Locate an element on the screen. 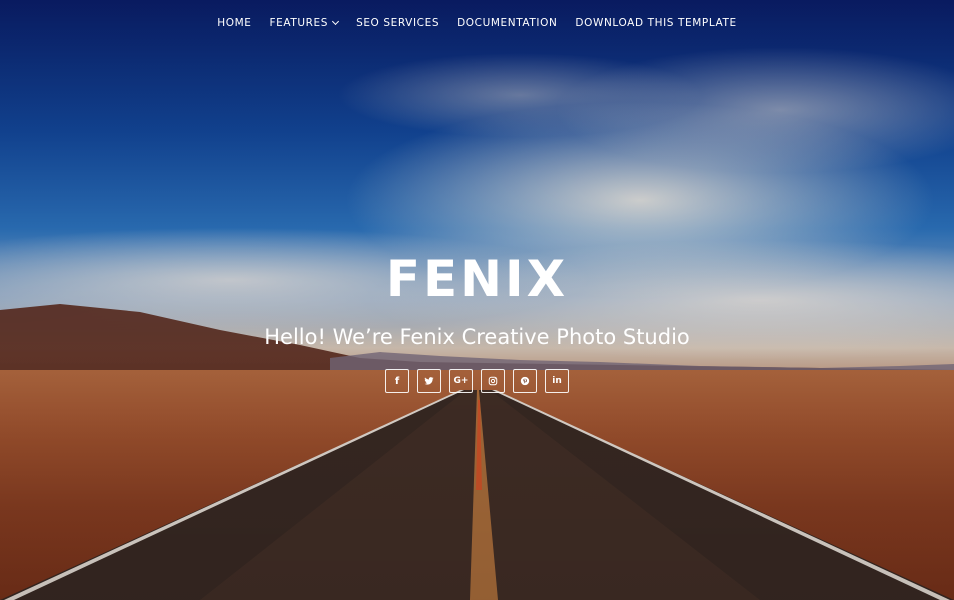 This screenshot has height=600, width=954. brand-title: FENIX is located at coordinates (477, 279).